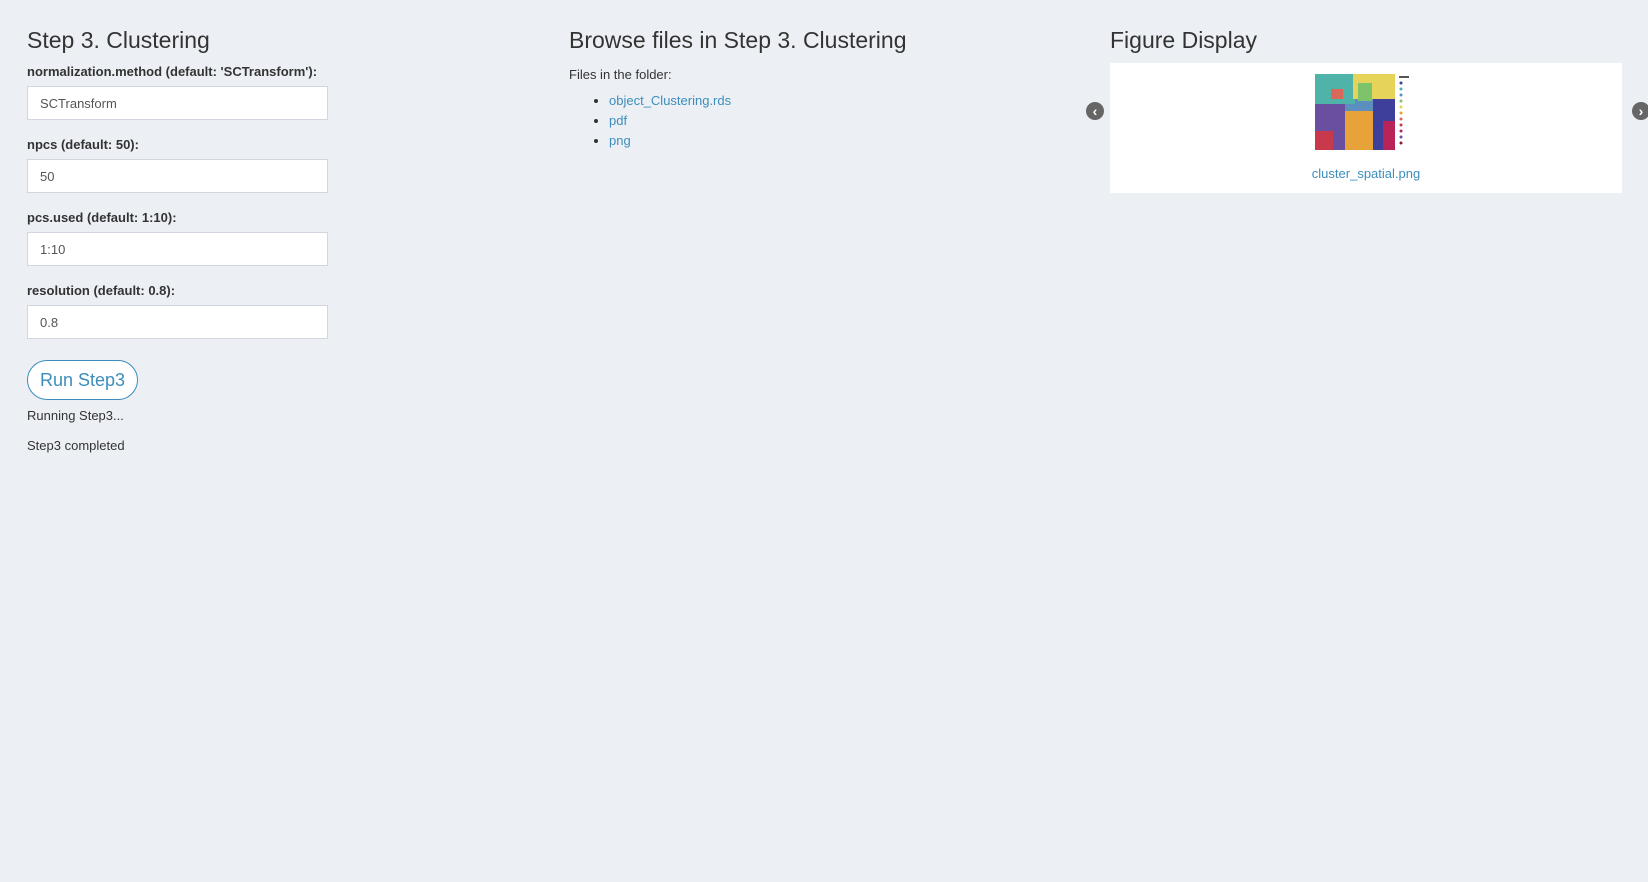 Image resolution: width=1648 pixels, height=882 pixels. What do you see at coordinates (1364, 112) in the screenshot?
I see `cluster-spatial-thumbnail` at bounding box center [1364, 112].